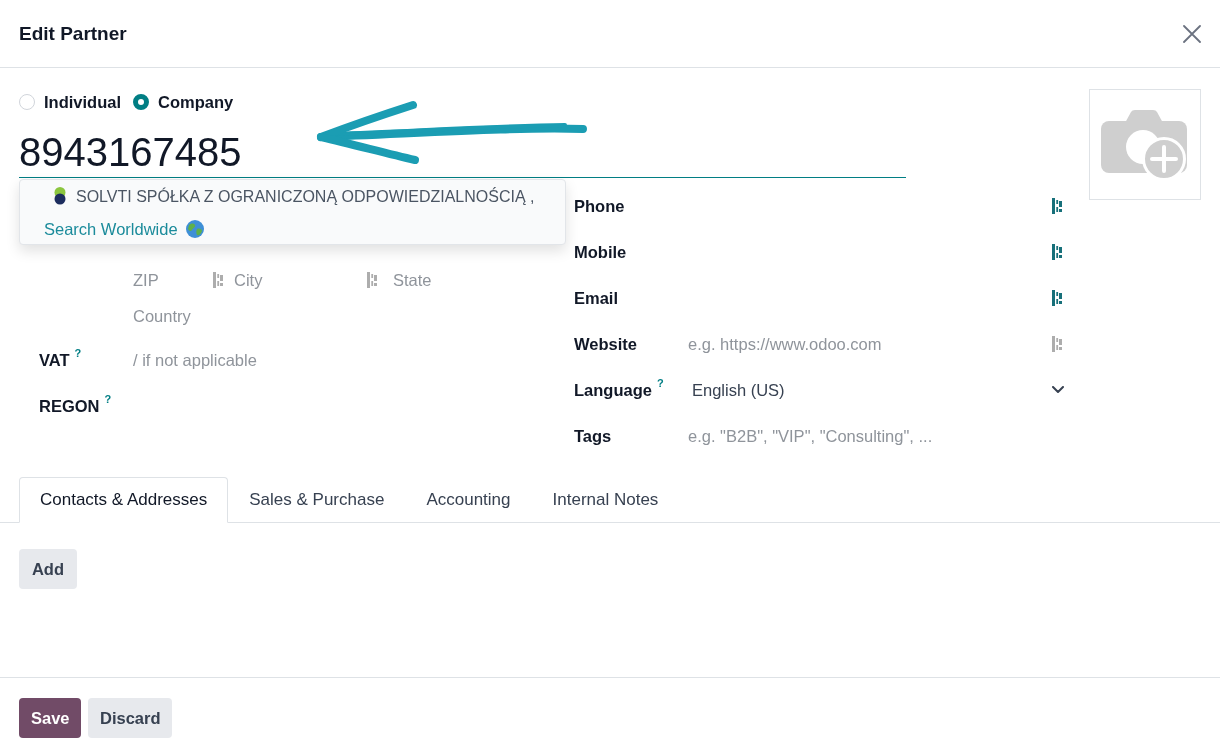  I want to click on camera-plus-icon, so click(1145, 144).